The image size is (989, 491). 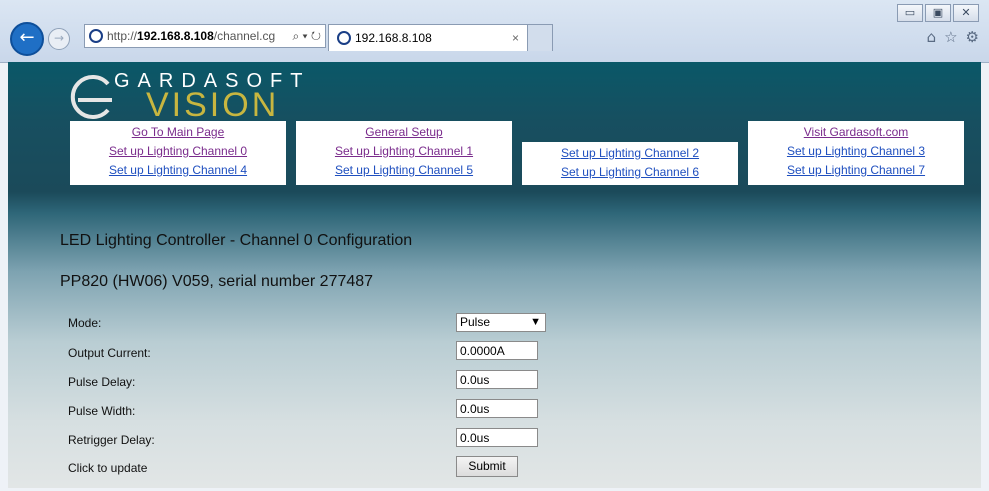 I want to click on retrigger-delay-label: Retrigger Delay:, so click(x=111, y=440).